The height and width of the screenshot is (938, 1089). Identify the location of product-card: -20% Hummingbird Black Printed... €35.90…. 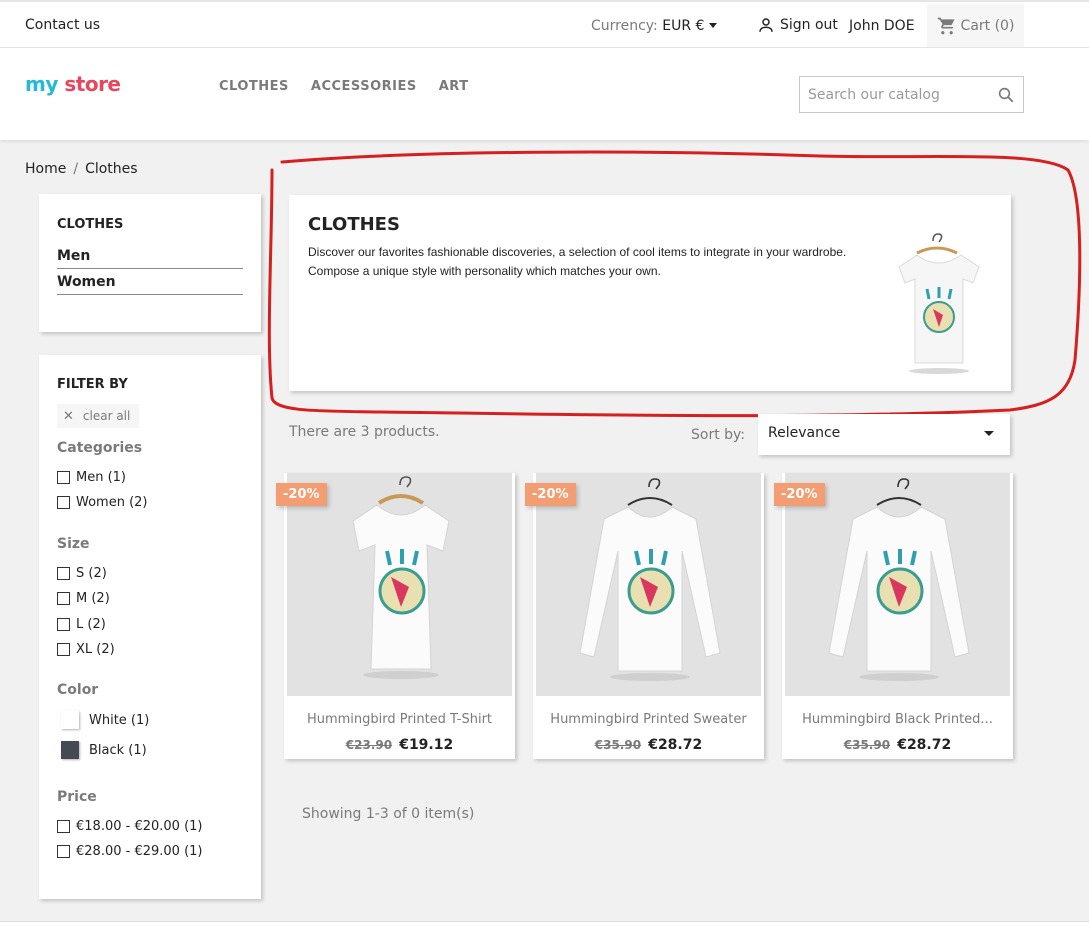
(893, 616).